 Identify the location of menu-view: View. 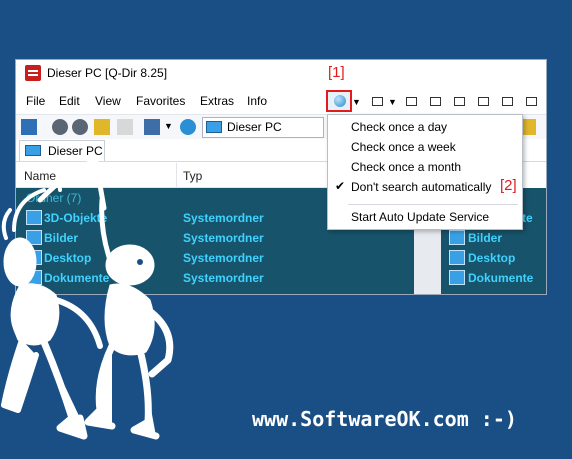
(108, 101).